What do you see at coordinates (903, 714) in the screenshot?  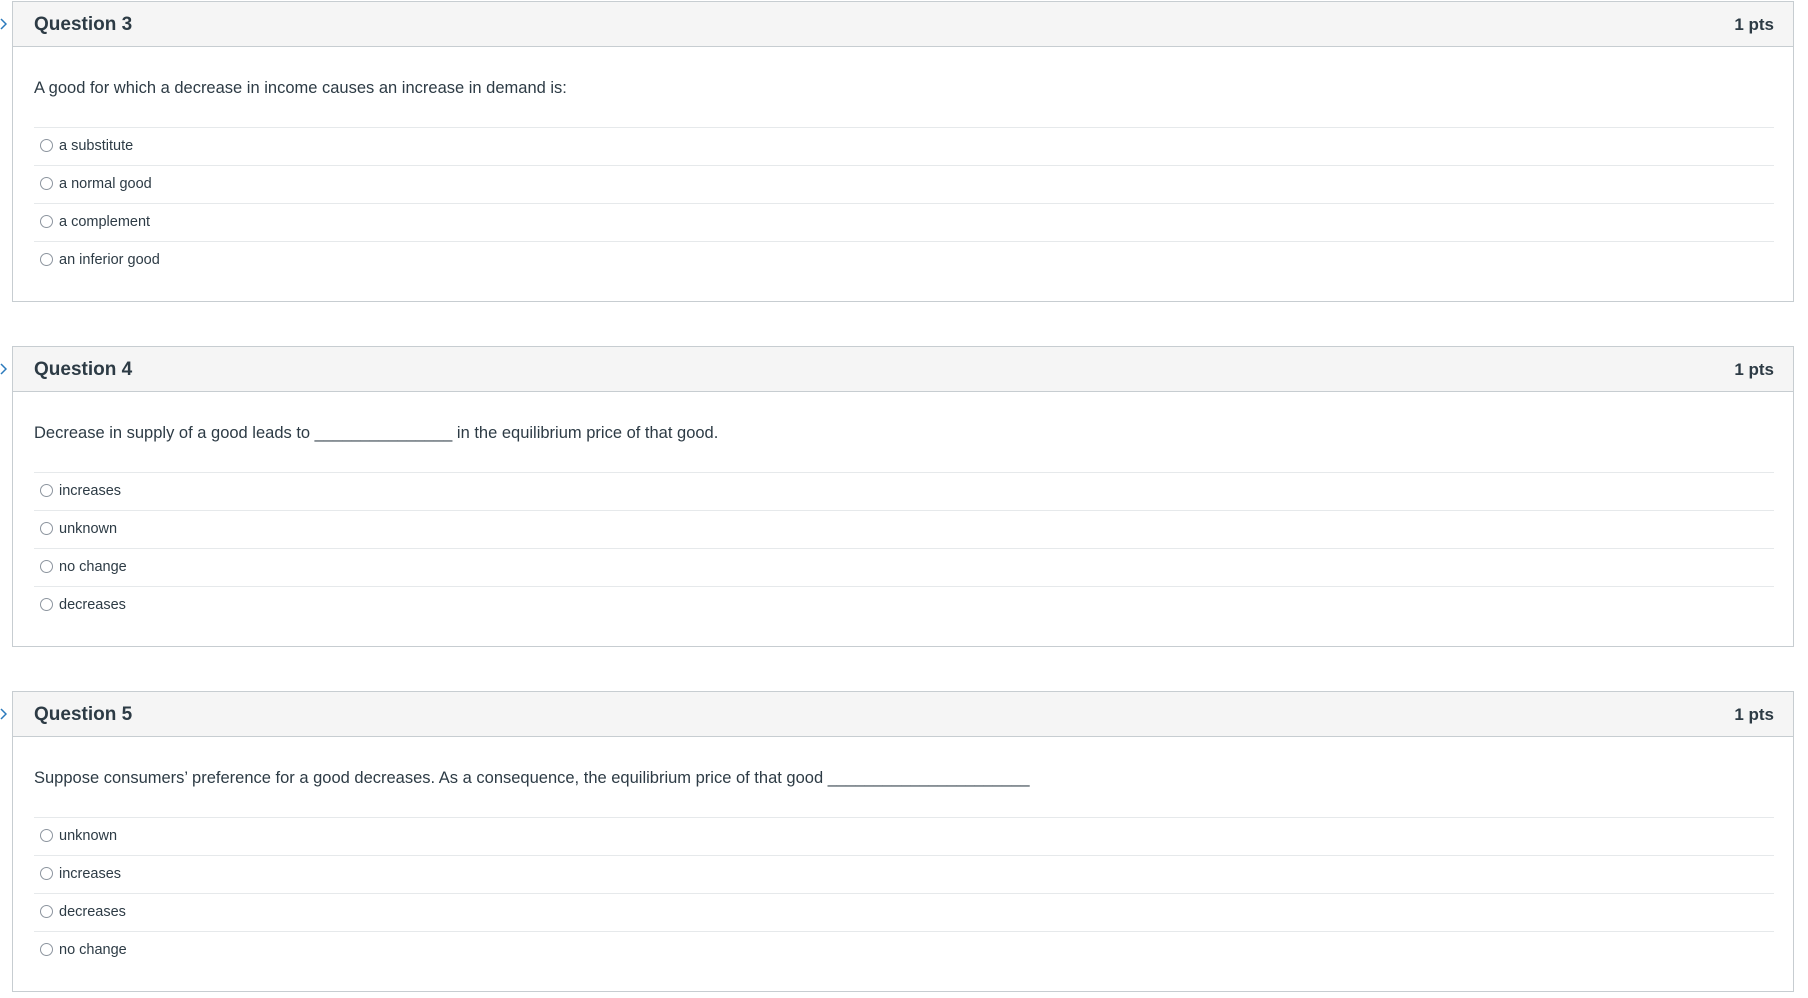 I see `question-header: Question 5 1 pts` at bounding box center [903, 714].